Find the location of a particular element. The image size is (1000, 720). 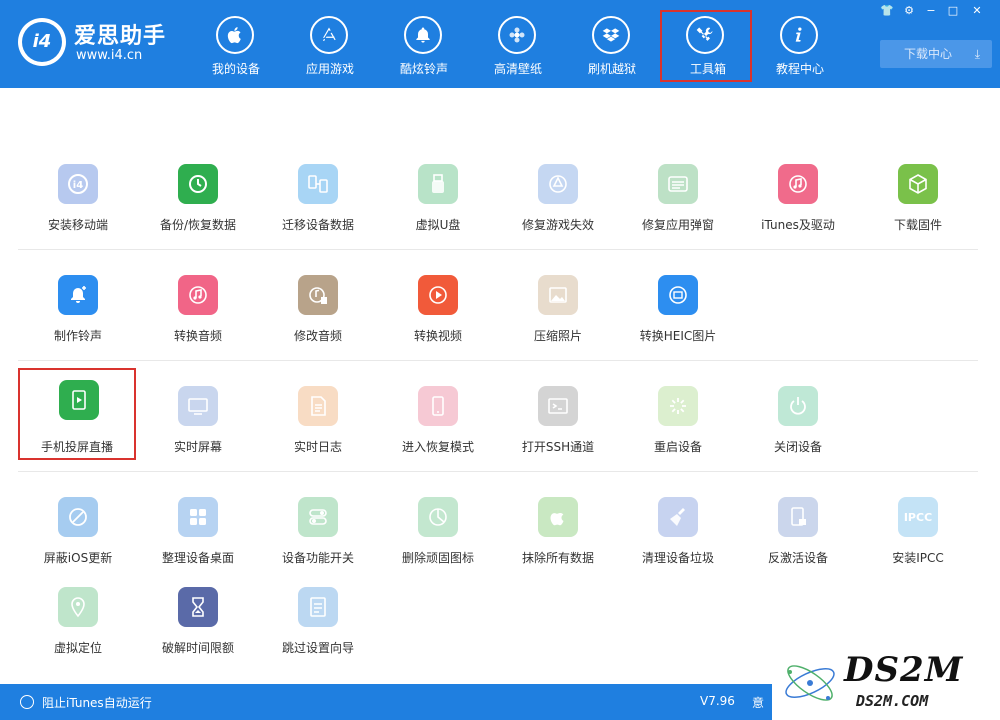

music-note-icon is located at coordinates (798, 184).